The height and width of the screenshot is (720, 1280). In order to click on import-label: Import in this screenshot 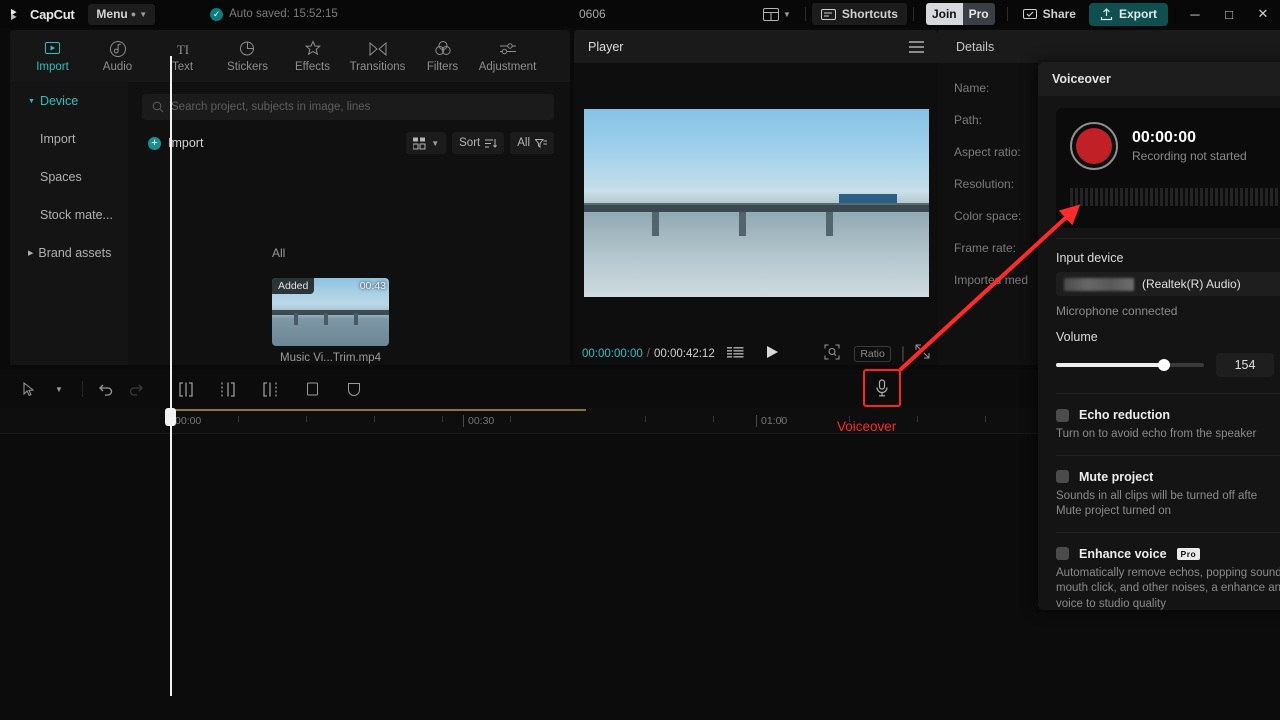, I will do `click(186, 143)`.